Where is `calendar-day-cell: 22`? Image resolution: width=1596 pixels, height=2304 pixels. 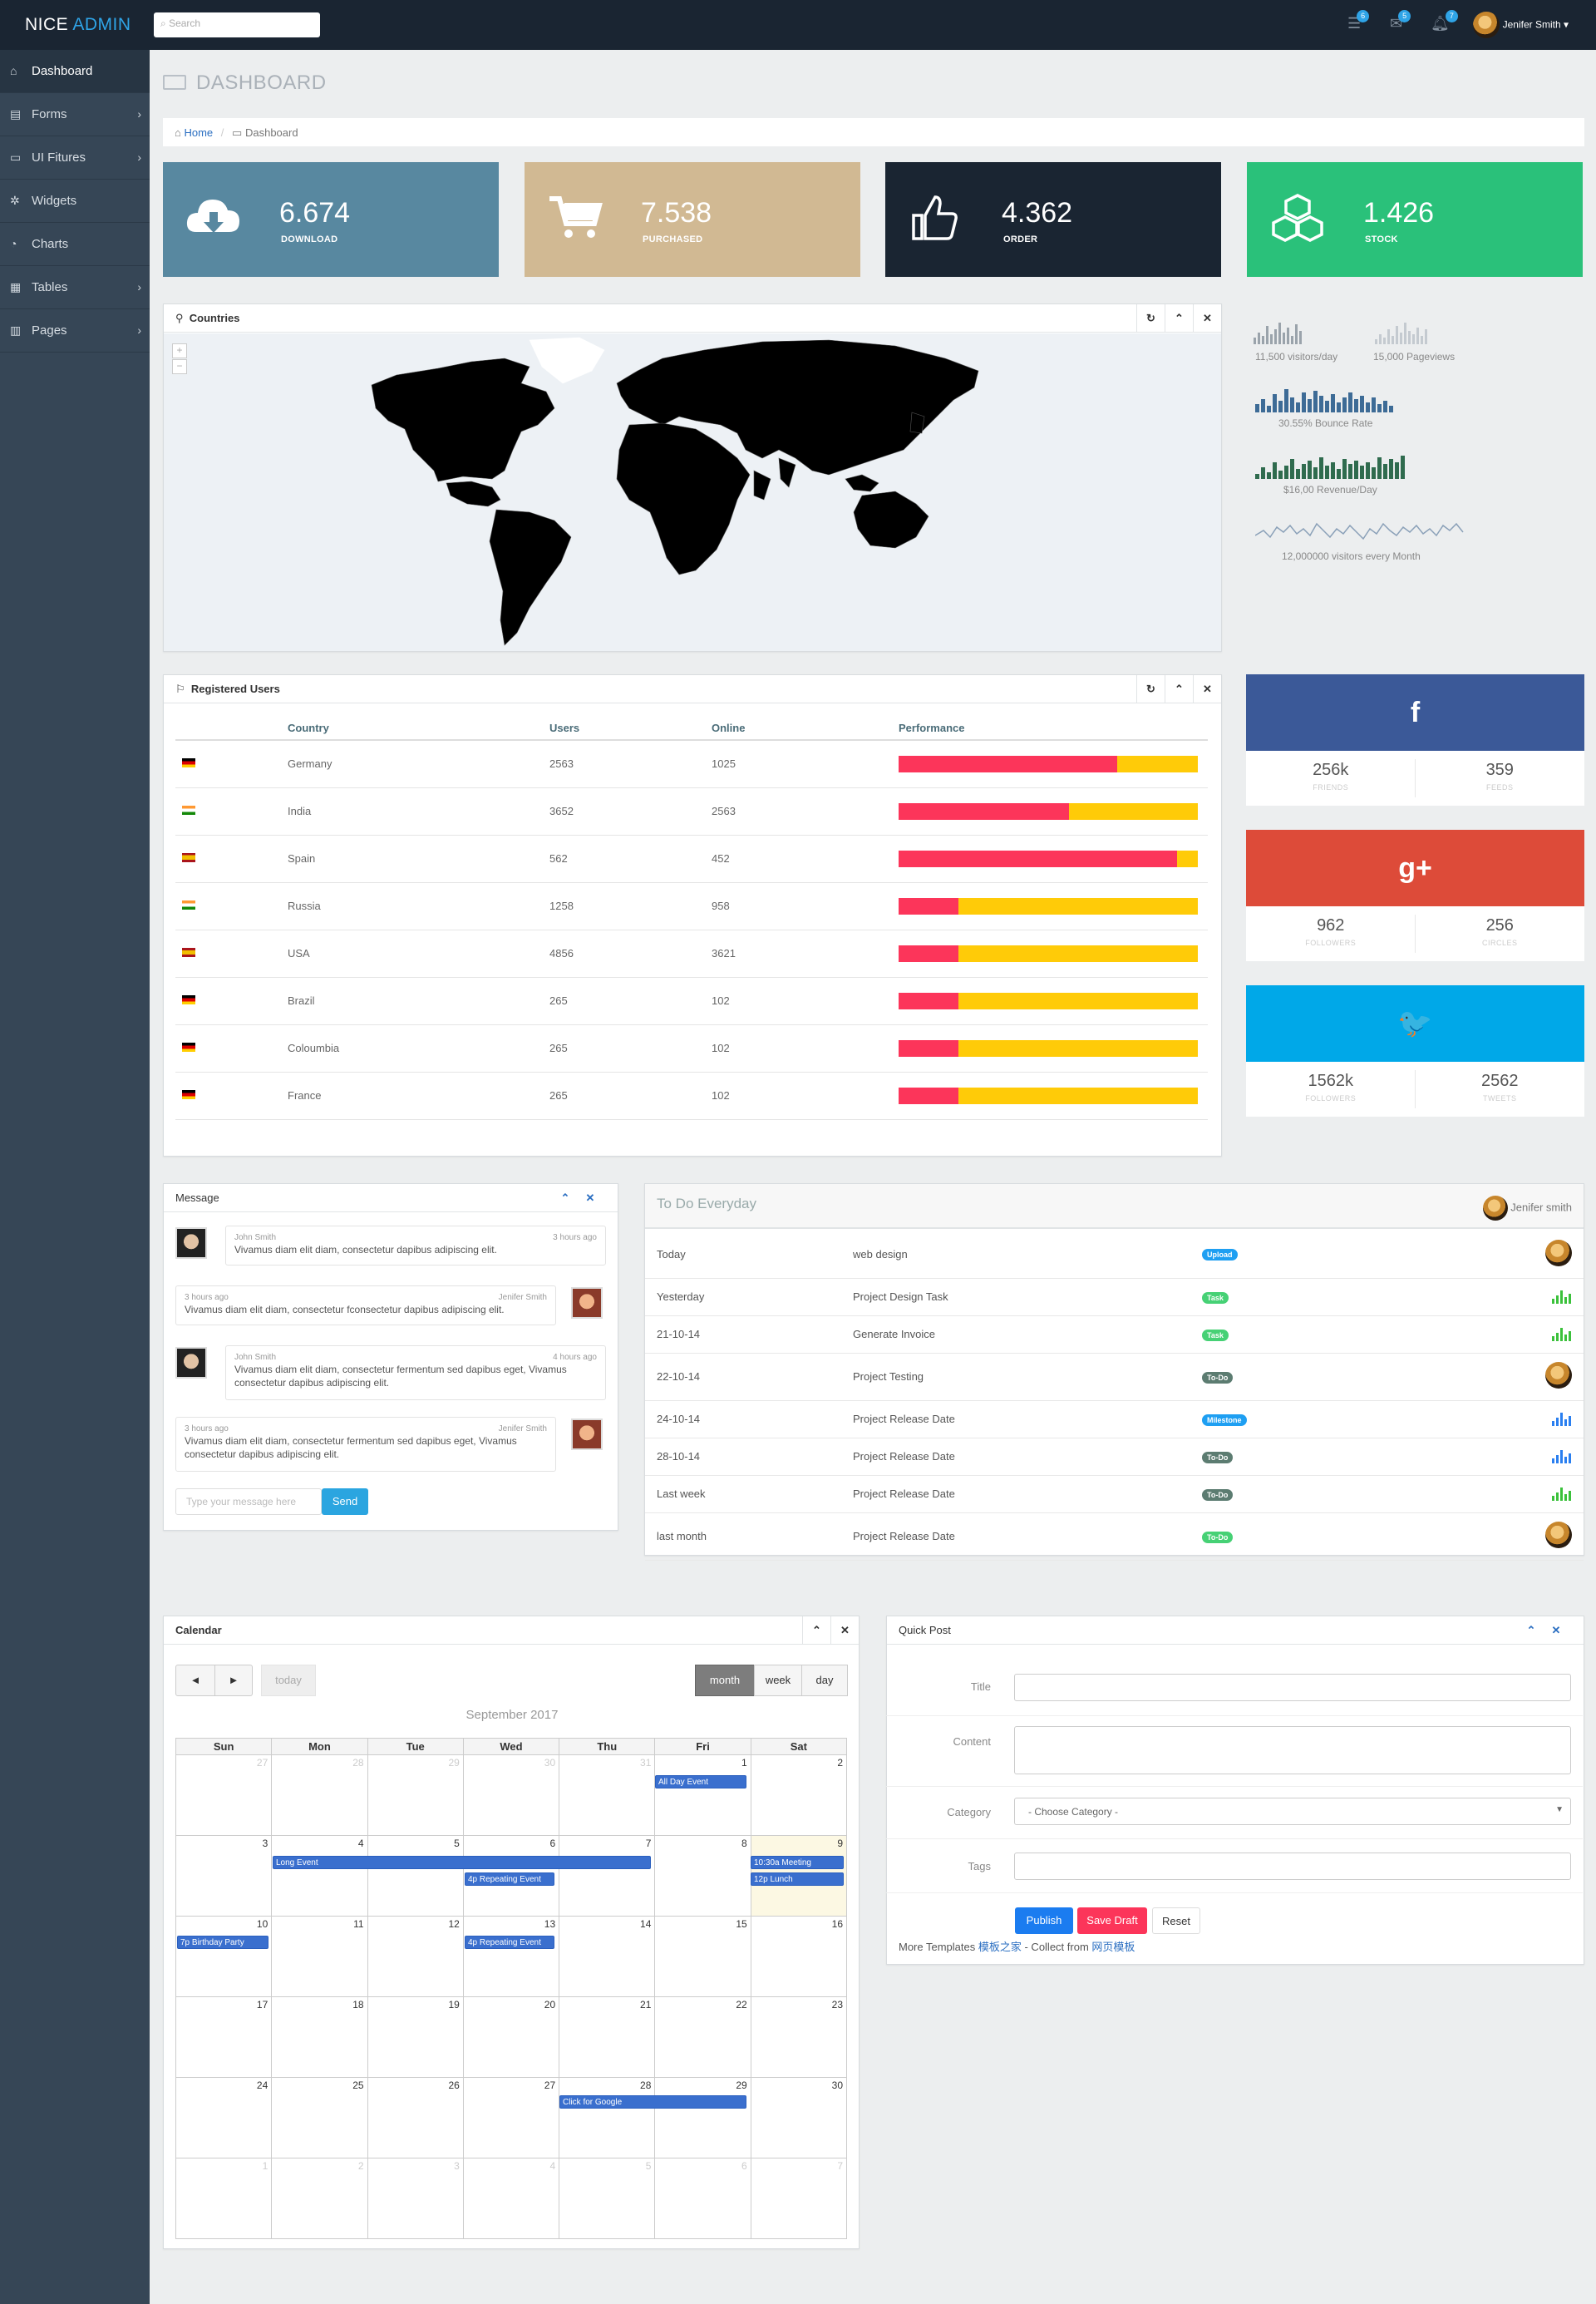 calendar-day-cell: 22 is located at coordinates (702, 2037).